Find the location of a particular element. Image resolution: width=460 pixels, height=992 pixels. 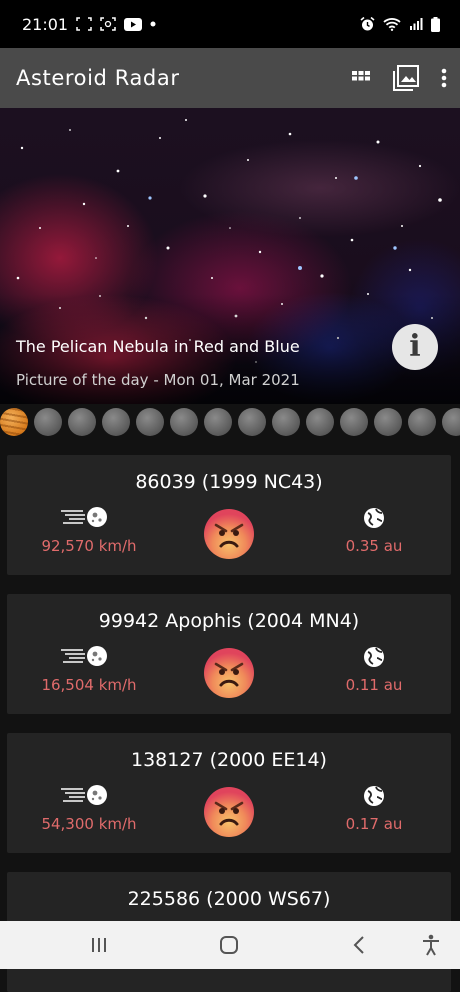

picture-title: The Pelican Nebula in Red and Blue is located at coordinates (158, 346).